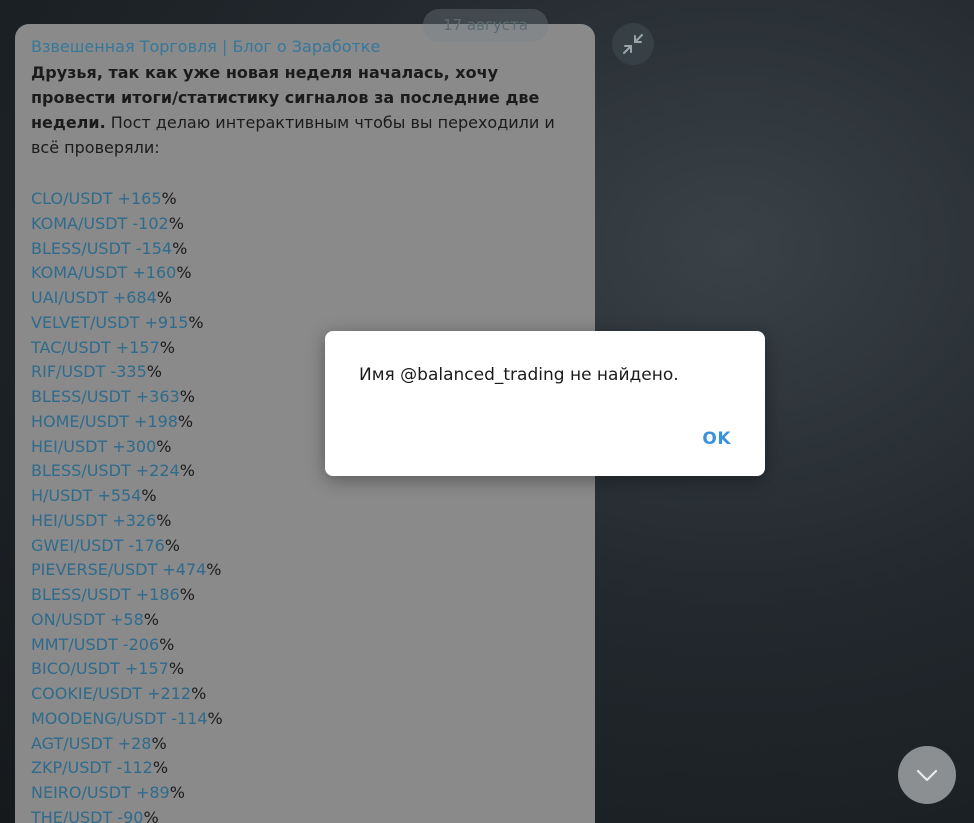 The image size is (974, 823). Describe the element at coordinates (519, 375) in the screenshot. I see `dialog-message: Имя @balanced_trading не найдено.` at that location.